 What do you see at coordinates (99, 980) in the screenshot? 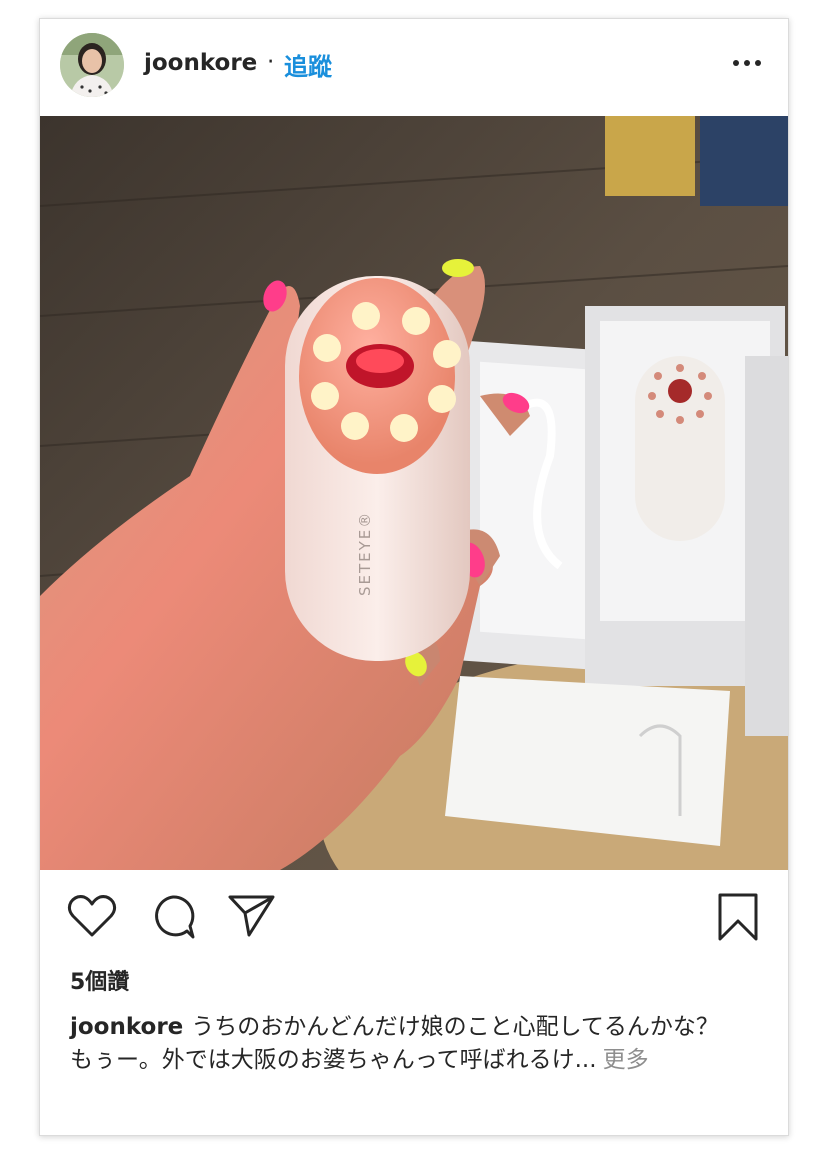
I see `like-count: 5個讚` at bounding box center [99, 980].